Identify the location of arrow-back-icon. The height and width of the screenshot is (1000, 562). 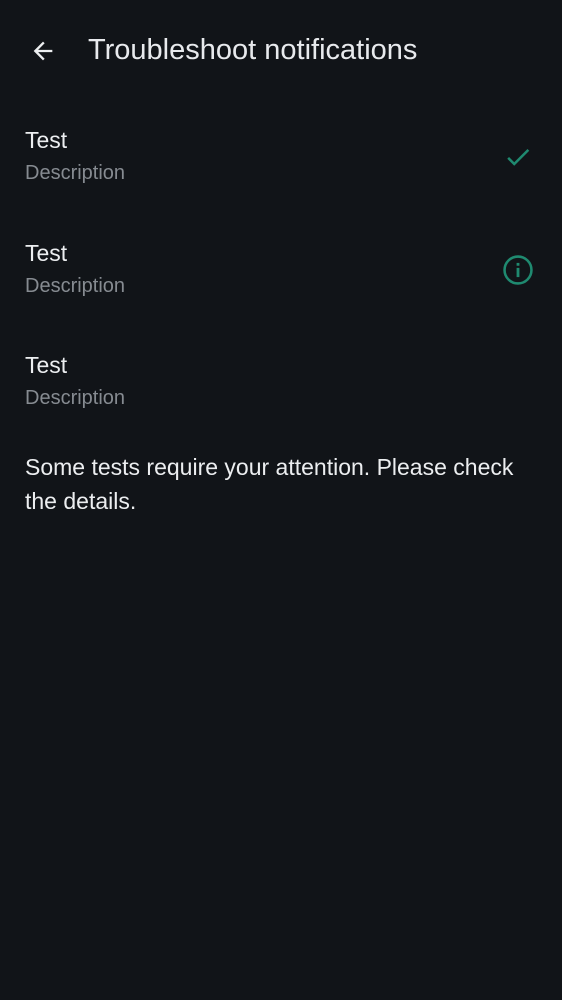
(43, 51).